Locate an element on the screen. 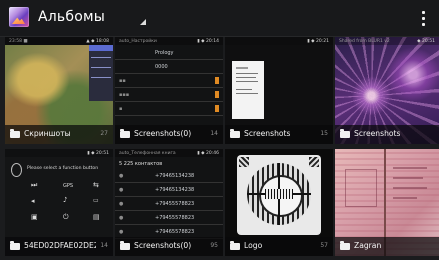 The width and height of the screenshot is (439, 260). album-count: 15 is located at coordinates (324, 133).